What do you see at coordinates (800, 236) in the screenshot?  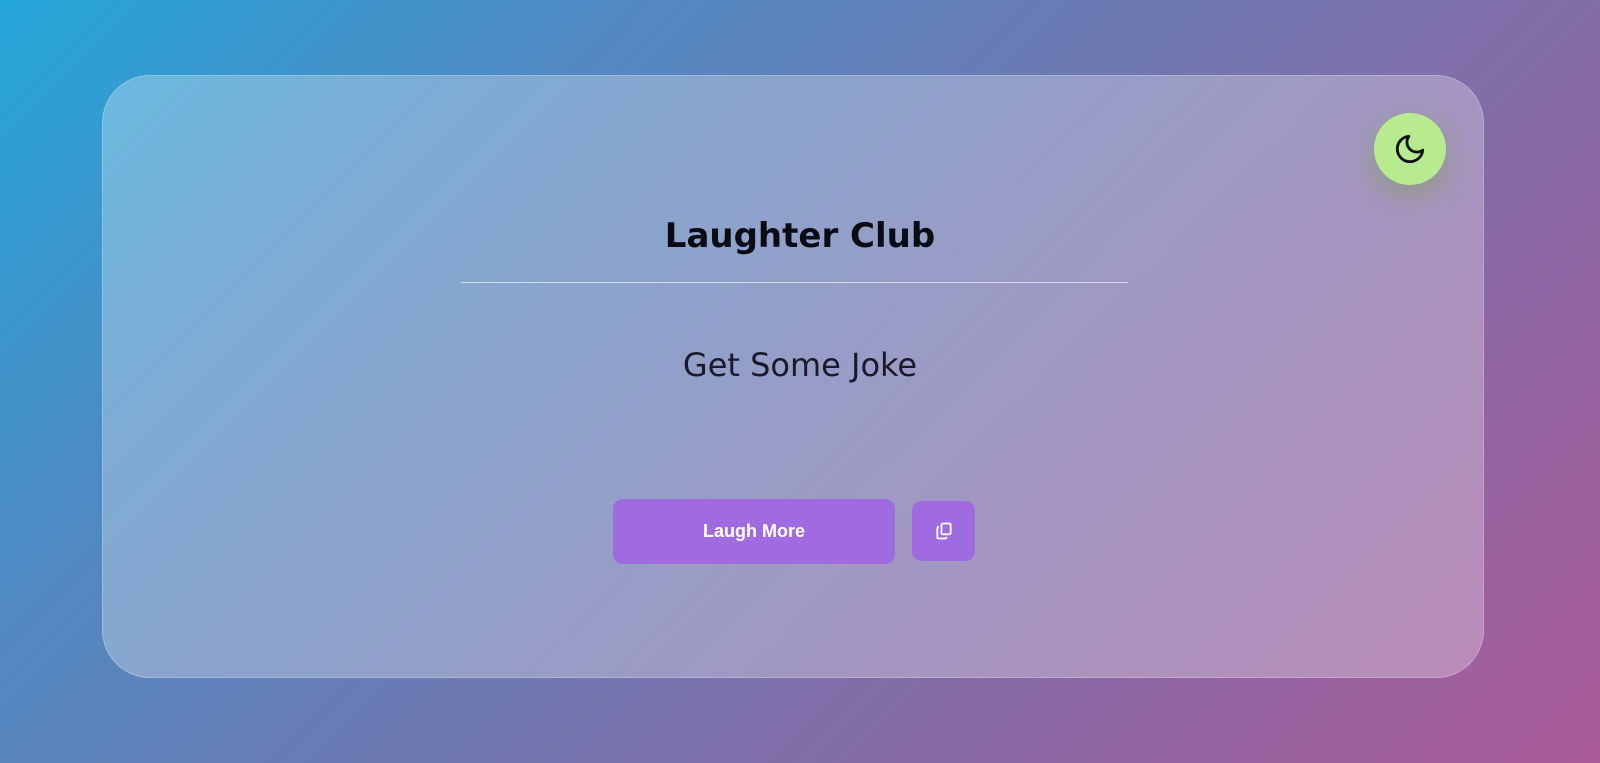 I see `page-title: Laughter Club` at bounding box center [800, 236].